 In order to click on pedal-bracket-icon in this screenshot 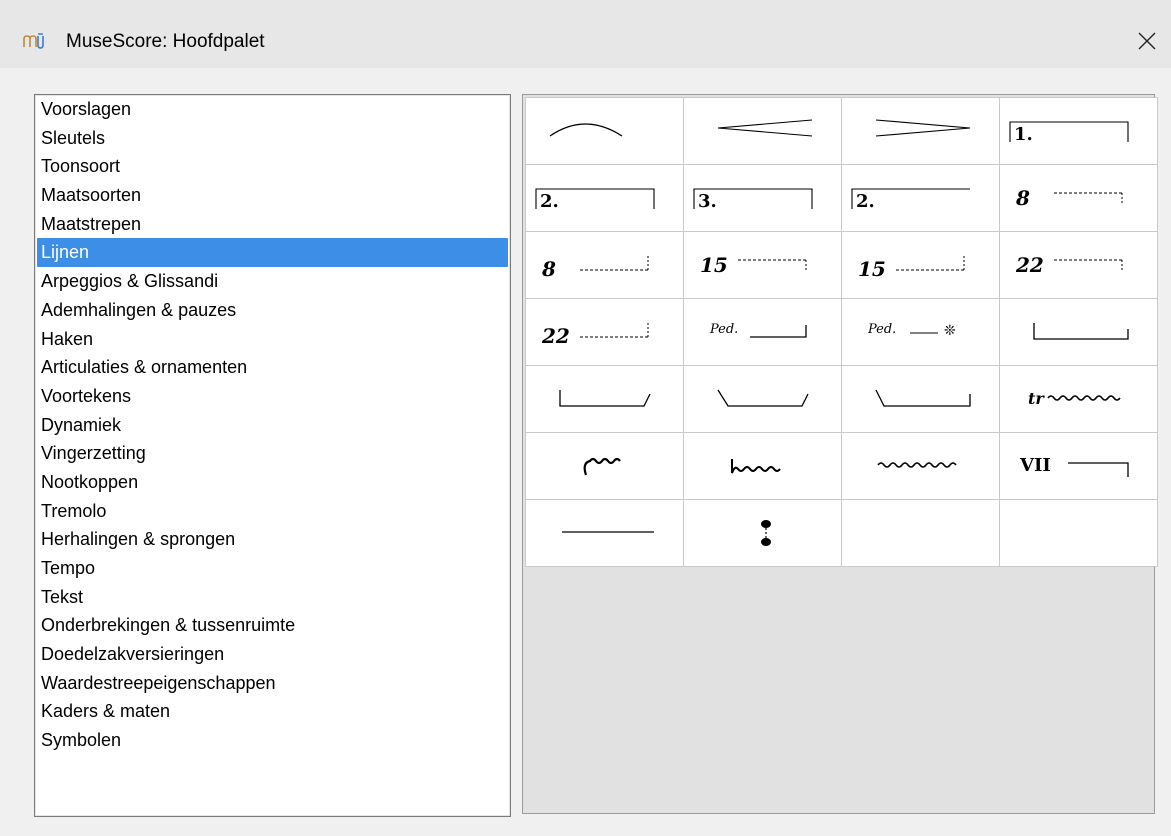, I will do `click(1080, 331)`.